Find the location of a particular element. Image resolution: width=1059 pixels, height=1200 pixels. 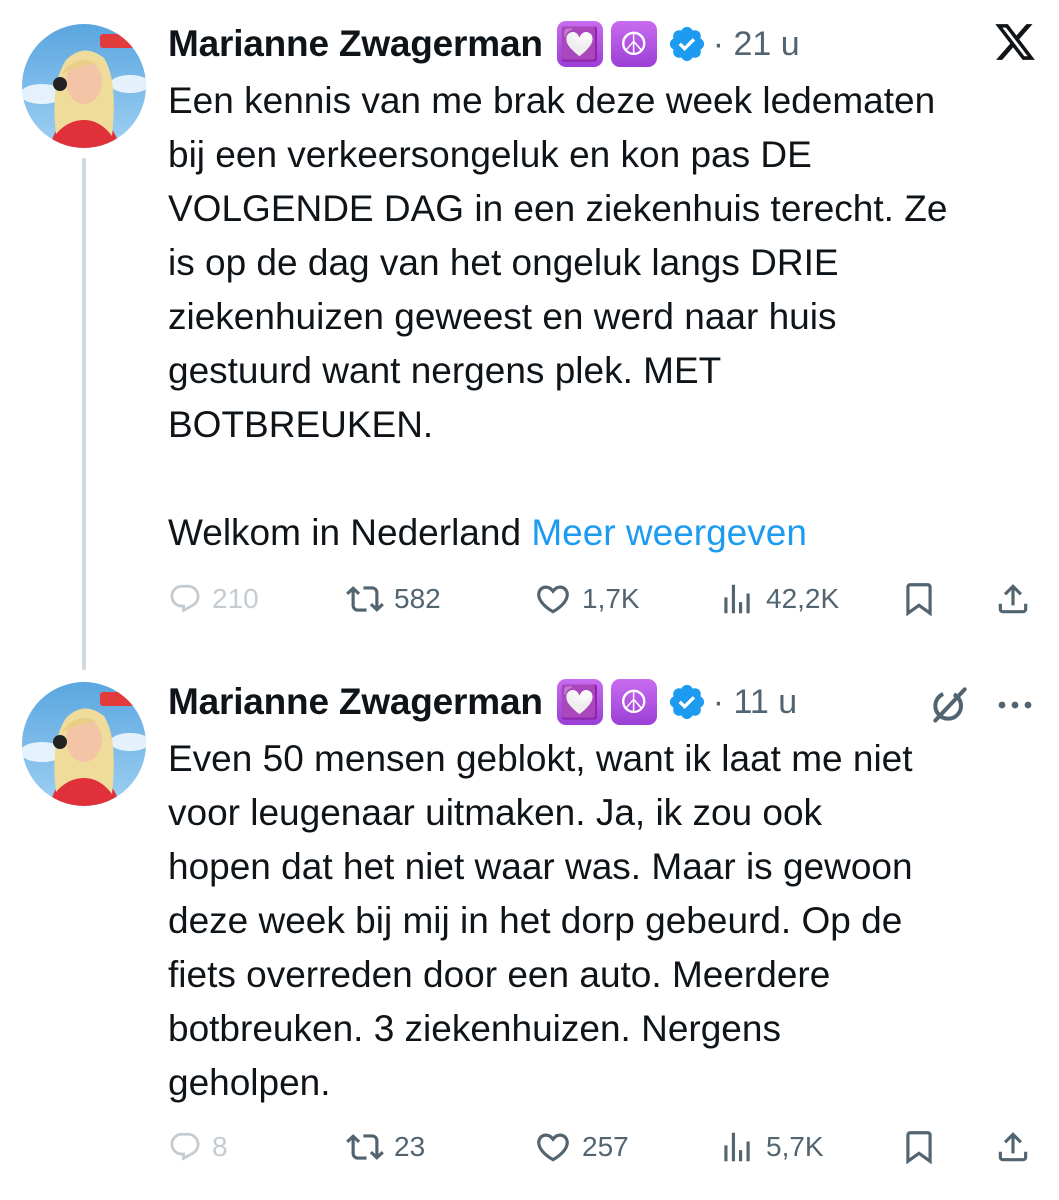

tweet-action-bar: 8 23 257 5,7K is located at coordinates (603, 1147).